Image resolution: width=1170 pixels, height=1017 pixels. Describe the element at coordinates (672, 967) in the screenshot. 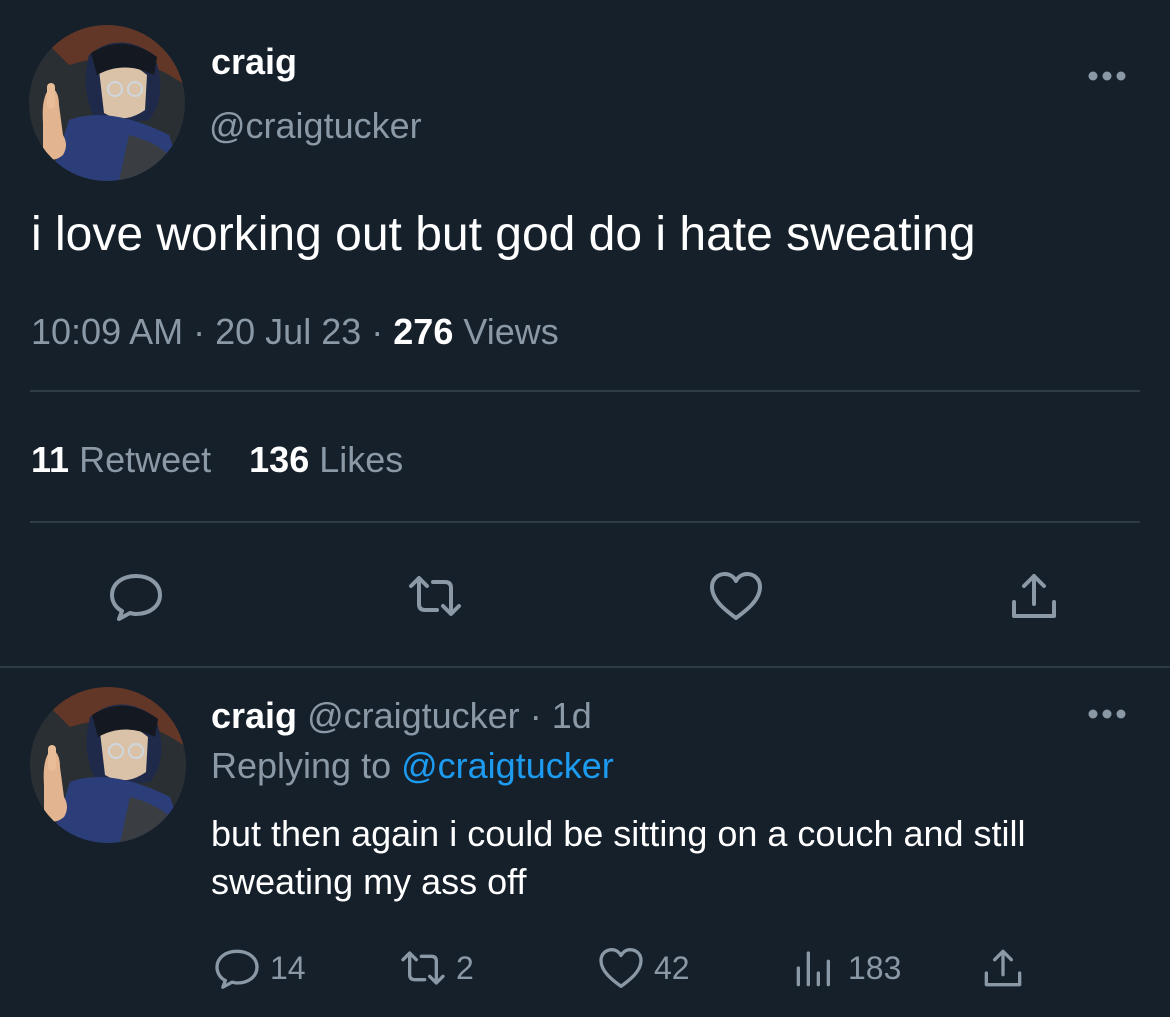

I see `like-count: 42` at that location.